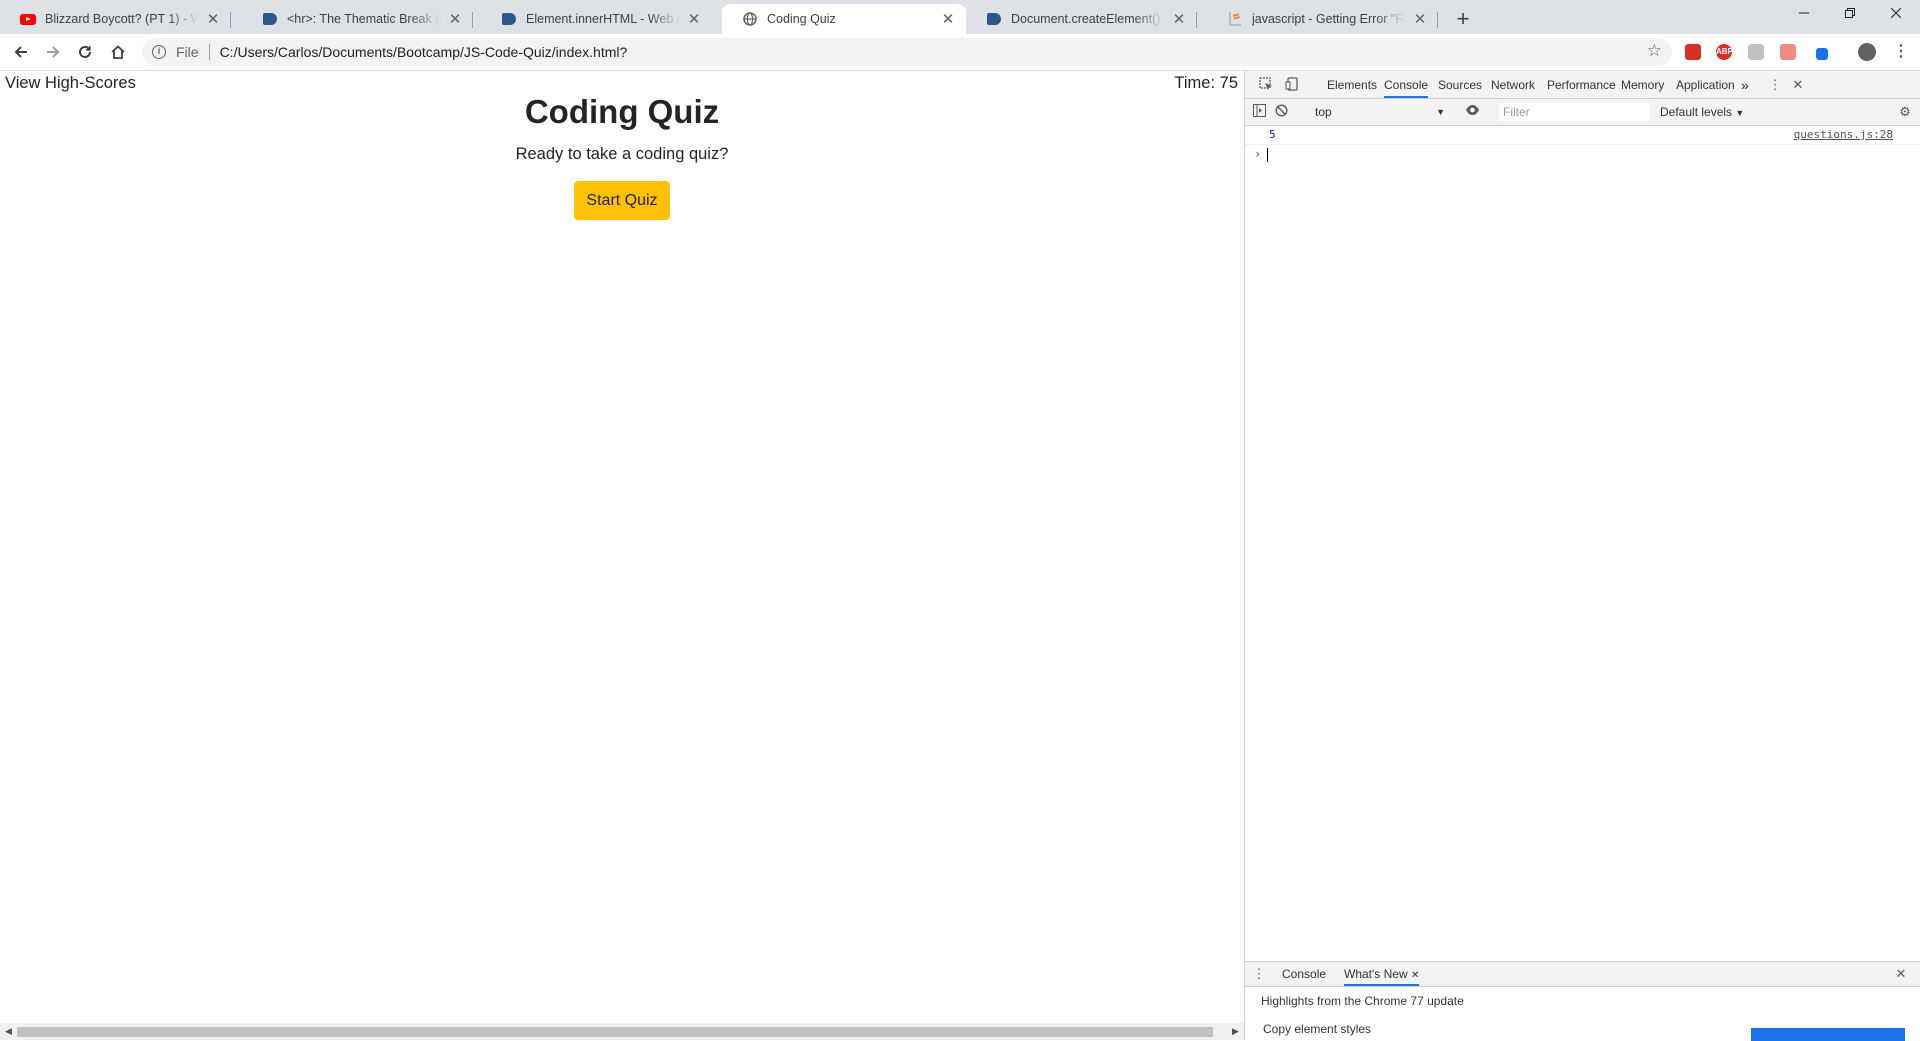 The width and height of the screenshot is (1920, 1041). I want to click on info-icon: i, so click(159, 52).